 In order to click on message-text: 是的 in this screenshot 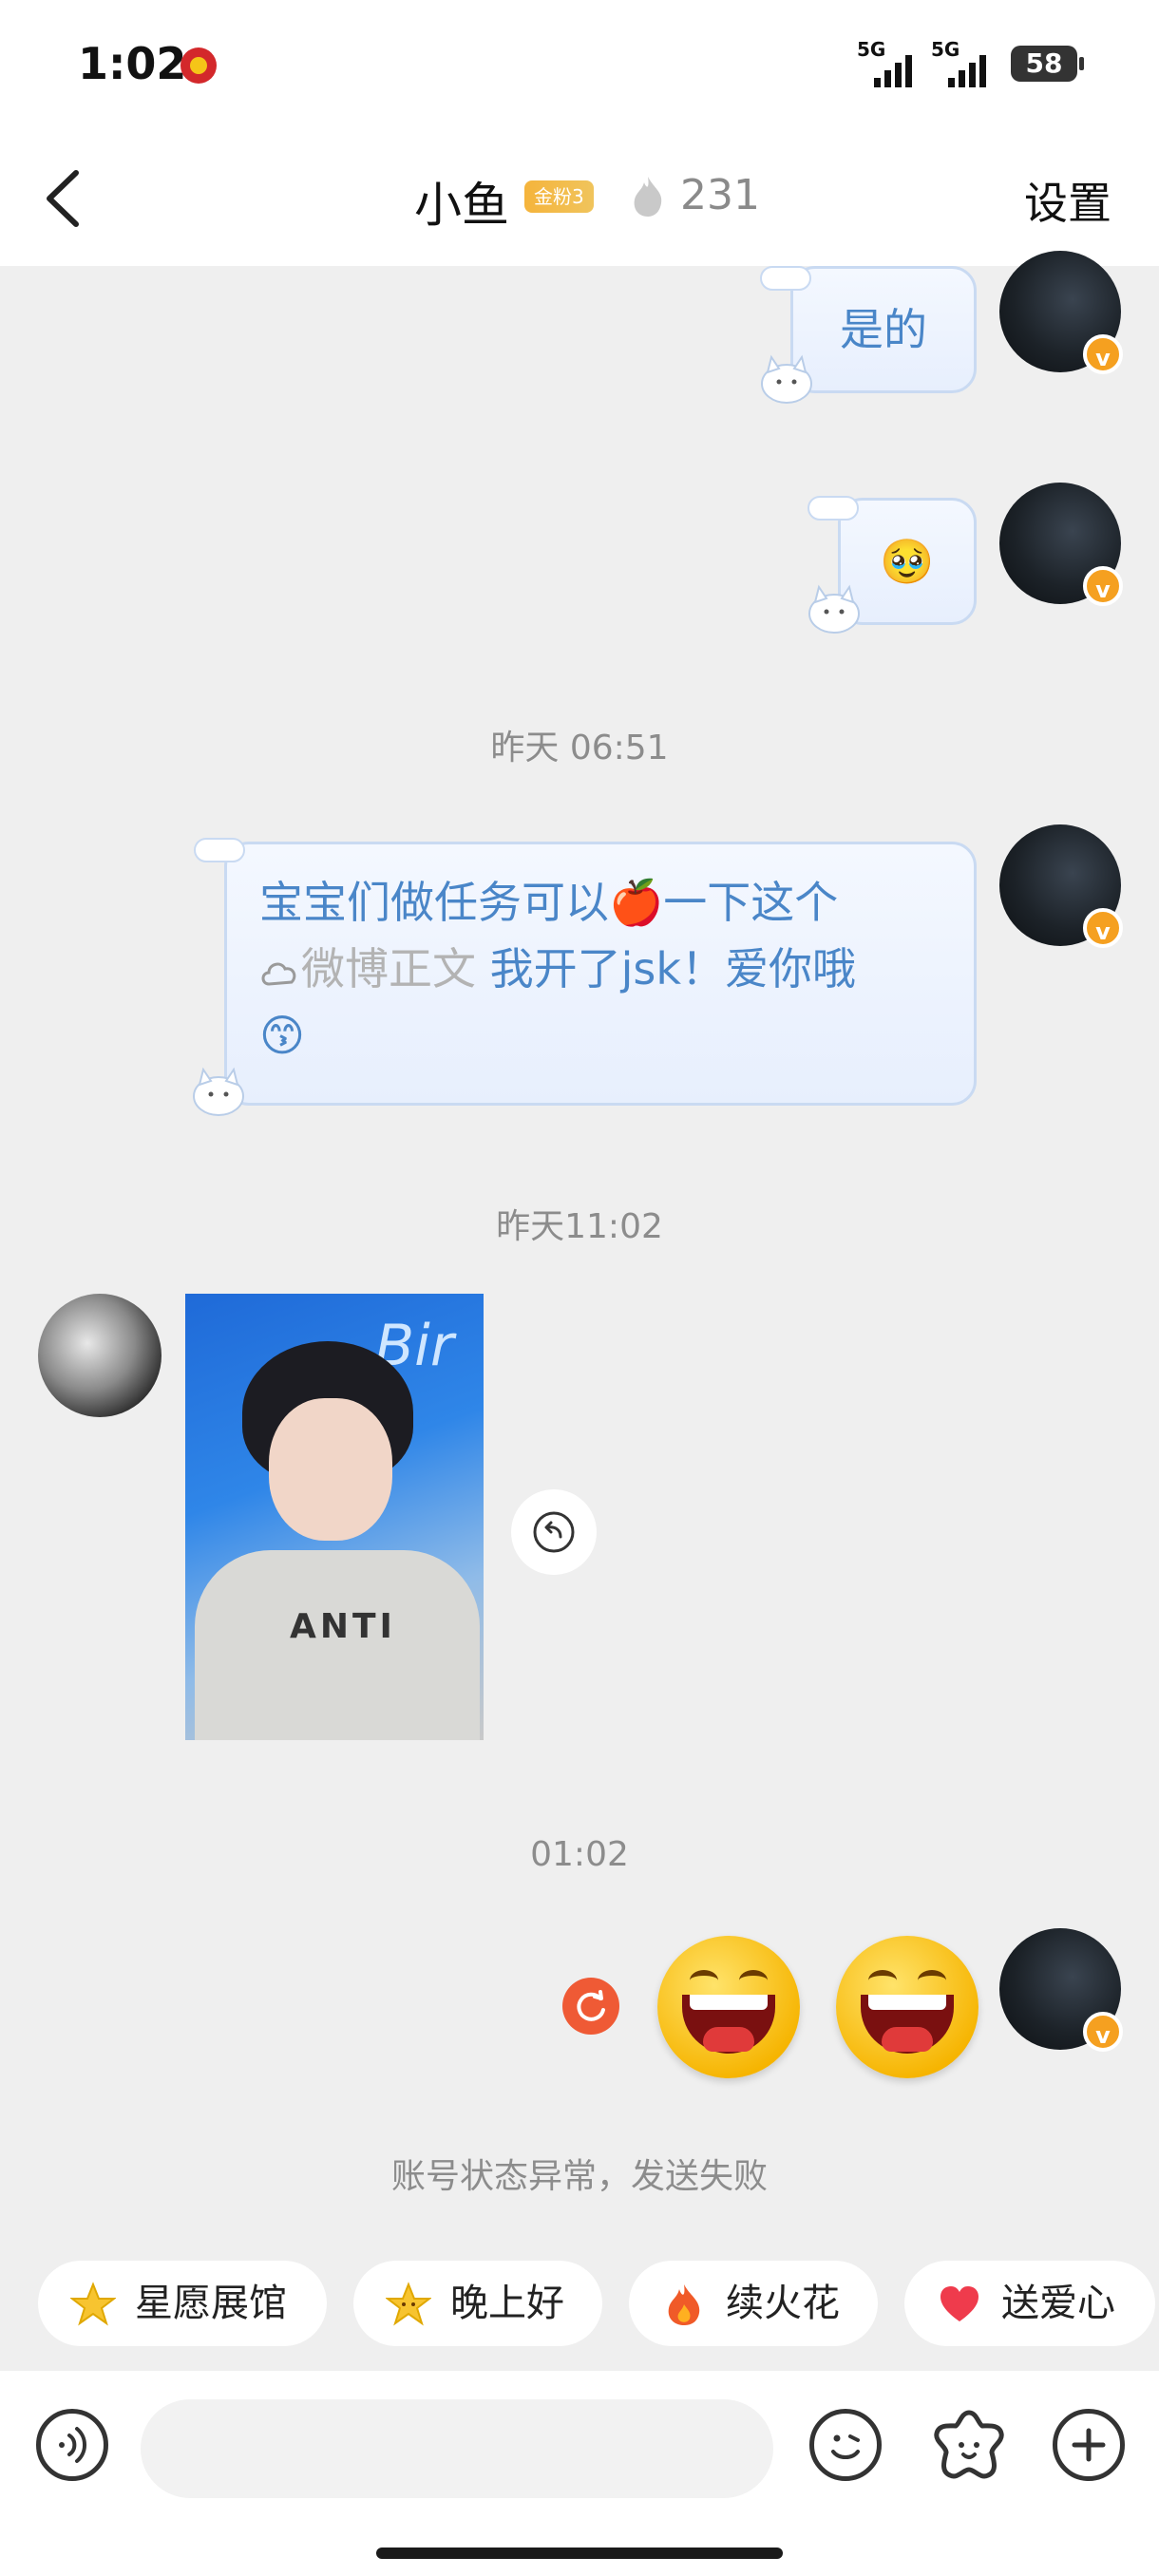, I will do `click(883, 329)`.